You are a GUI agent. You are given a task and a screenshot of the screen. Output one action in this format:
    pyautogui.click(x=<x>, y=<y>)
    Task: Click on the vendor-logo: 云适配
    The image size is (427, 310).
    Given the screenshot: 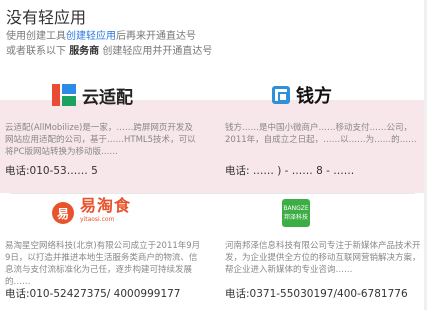 What is the action you would take?
    pyautogui.click(x=92, y=95)
    